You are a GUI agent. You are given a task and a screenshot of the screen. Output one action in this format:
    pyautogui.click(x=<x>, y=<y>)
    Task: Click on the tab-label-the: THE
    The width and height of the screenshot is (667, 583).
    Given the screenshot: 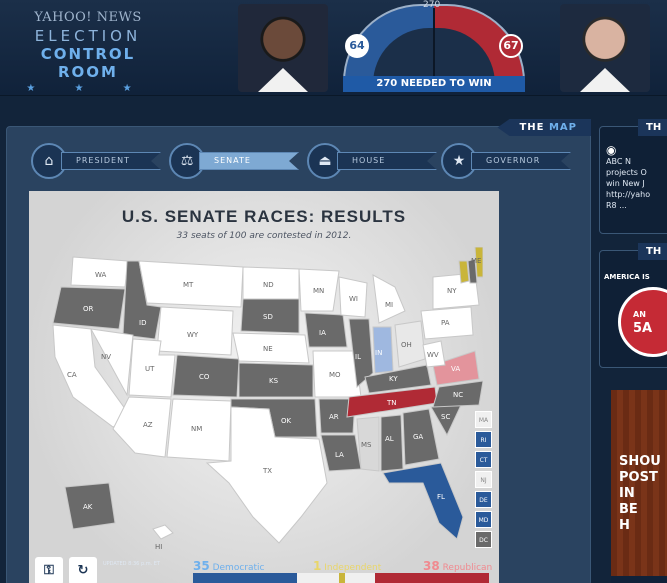 What is the action you would take?
    pyautogui.click(x=532, y=127)
    